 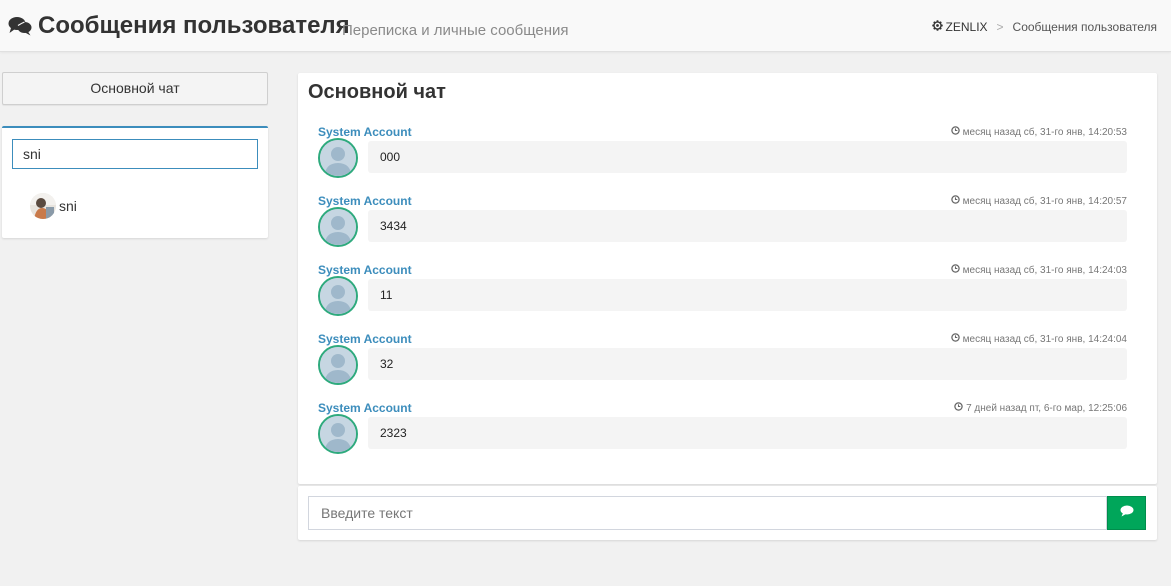 I want to click on message-text: 32, so click(x=747, y=364).